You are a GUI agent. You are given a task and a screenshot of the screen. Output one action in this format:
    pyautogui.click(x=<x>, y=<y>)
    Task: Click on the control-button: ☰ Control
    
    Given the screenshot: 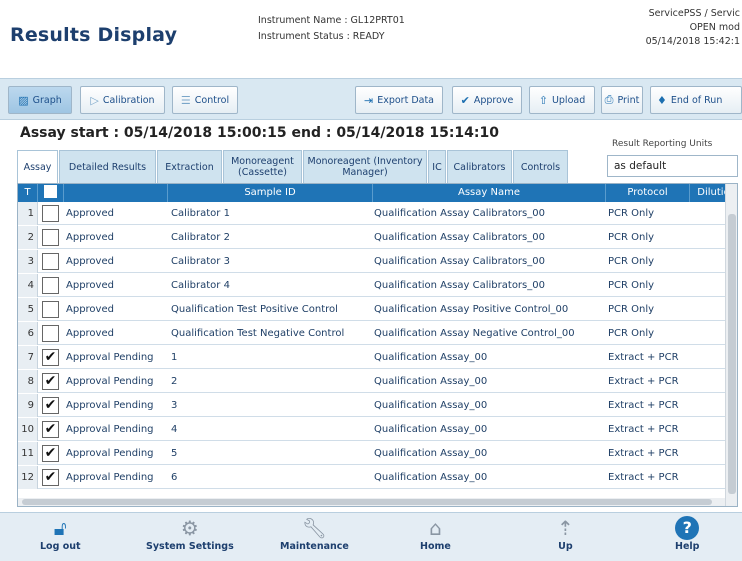 What is the action you would take?
    pyautogui.click(x=205, y=100)
    